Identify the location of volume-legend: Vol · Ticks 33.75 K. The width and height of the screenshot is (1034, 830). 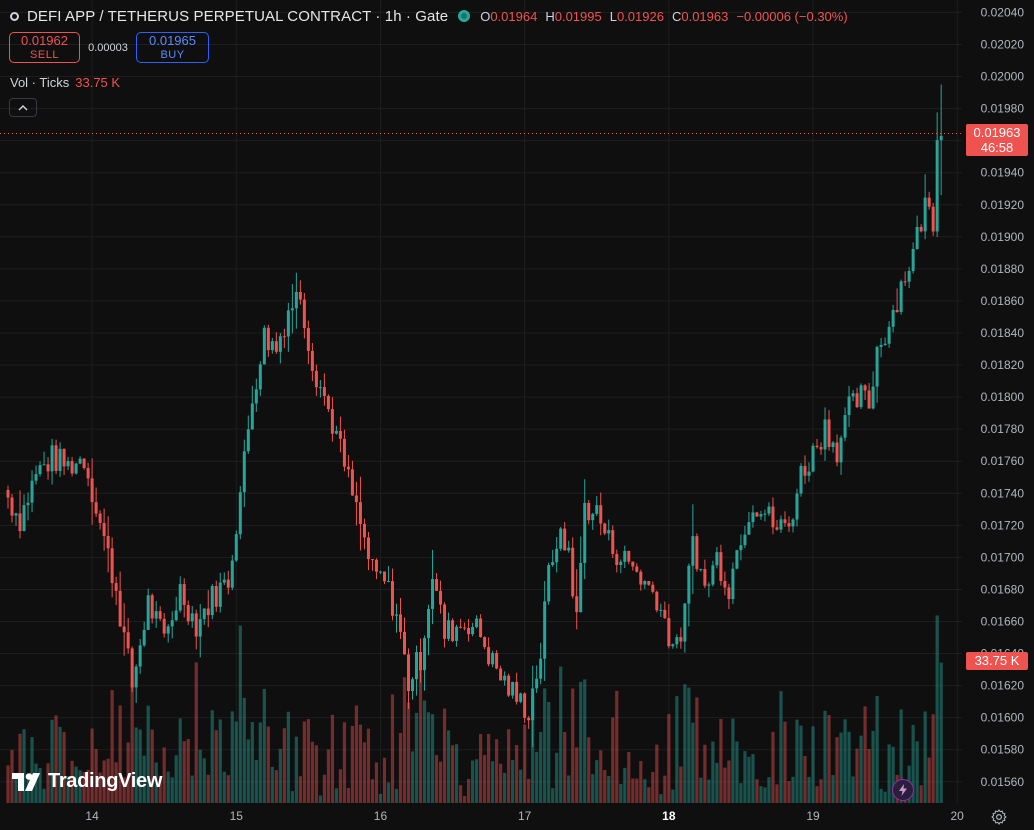
(65, 82).